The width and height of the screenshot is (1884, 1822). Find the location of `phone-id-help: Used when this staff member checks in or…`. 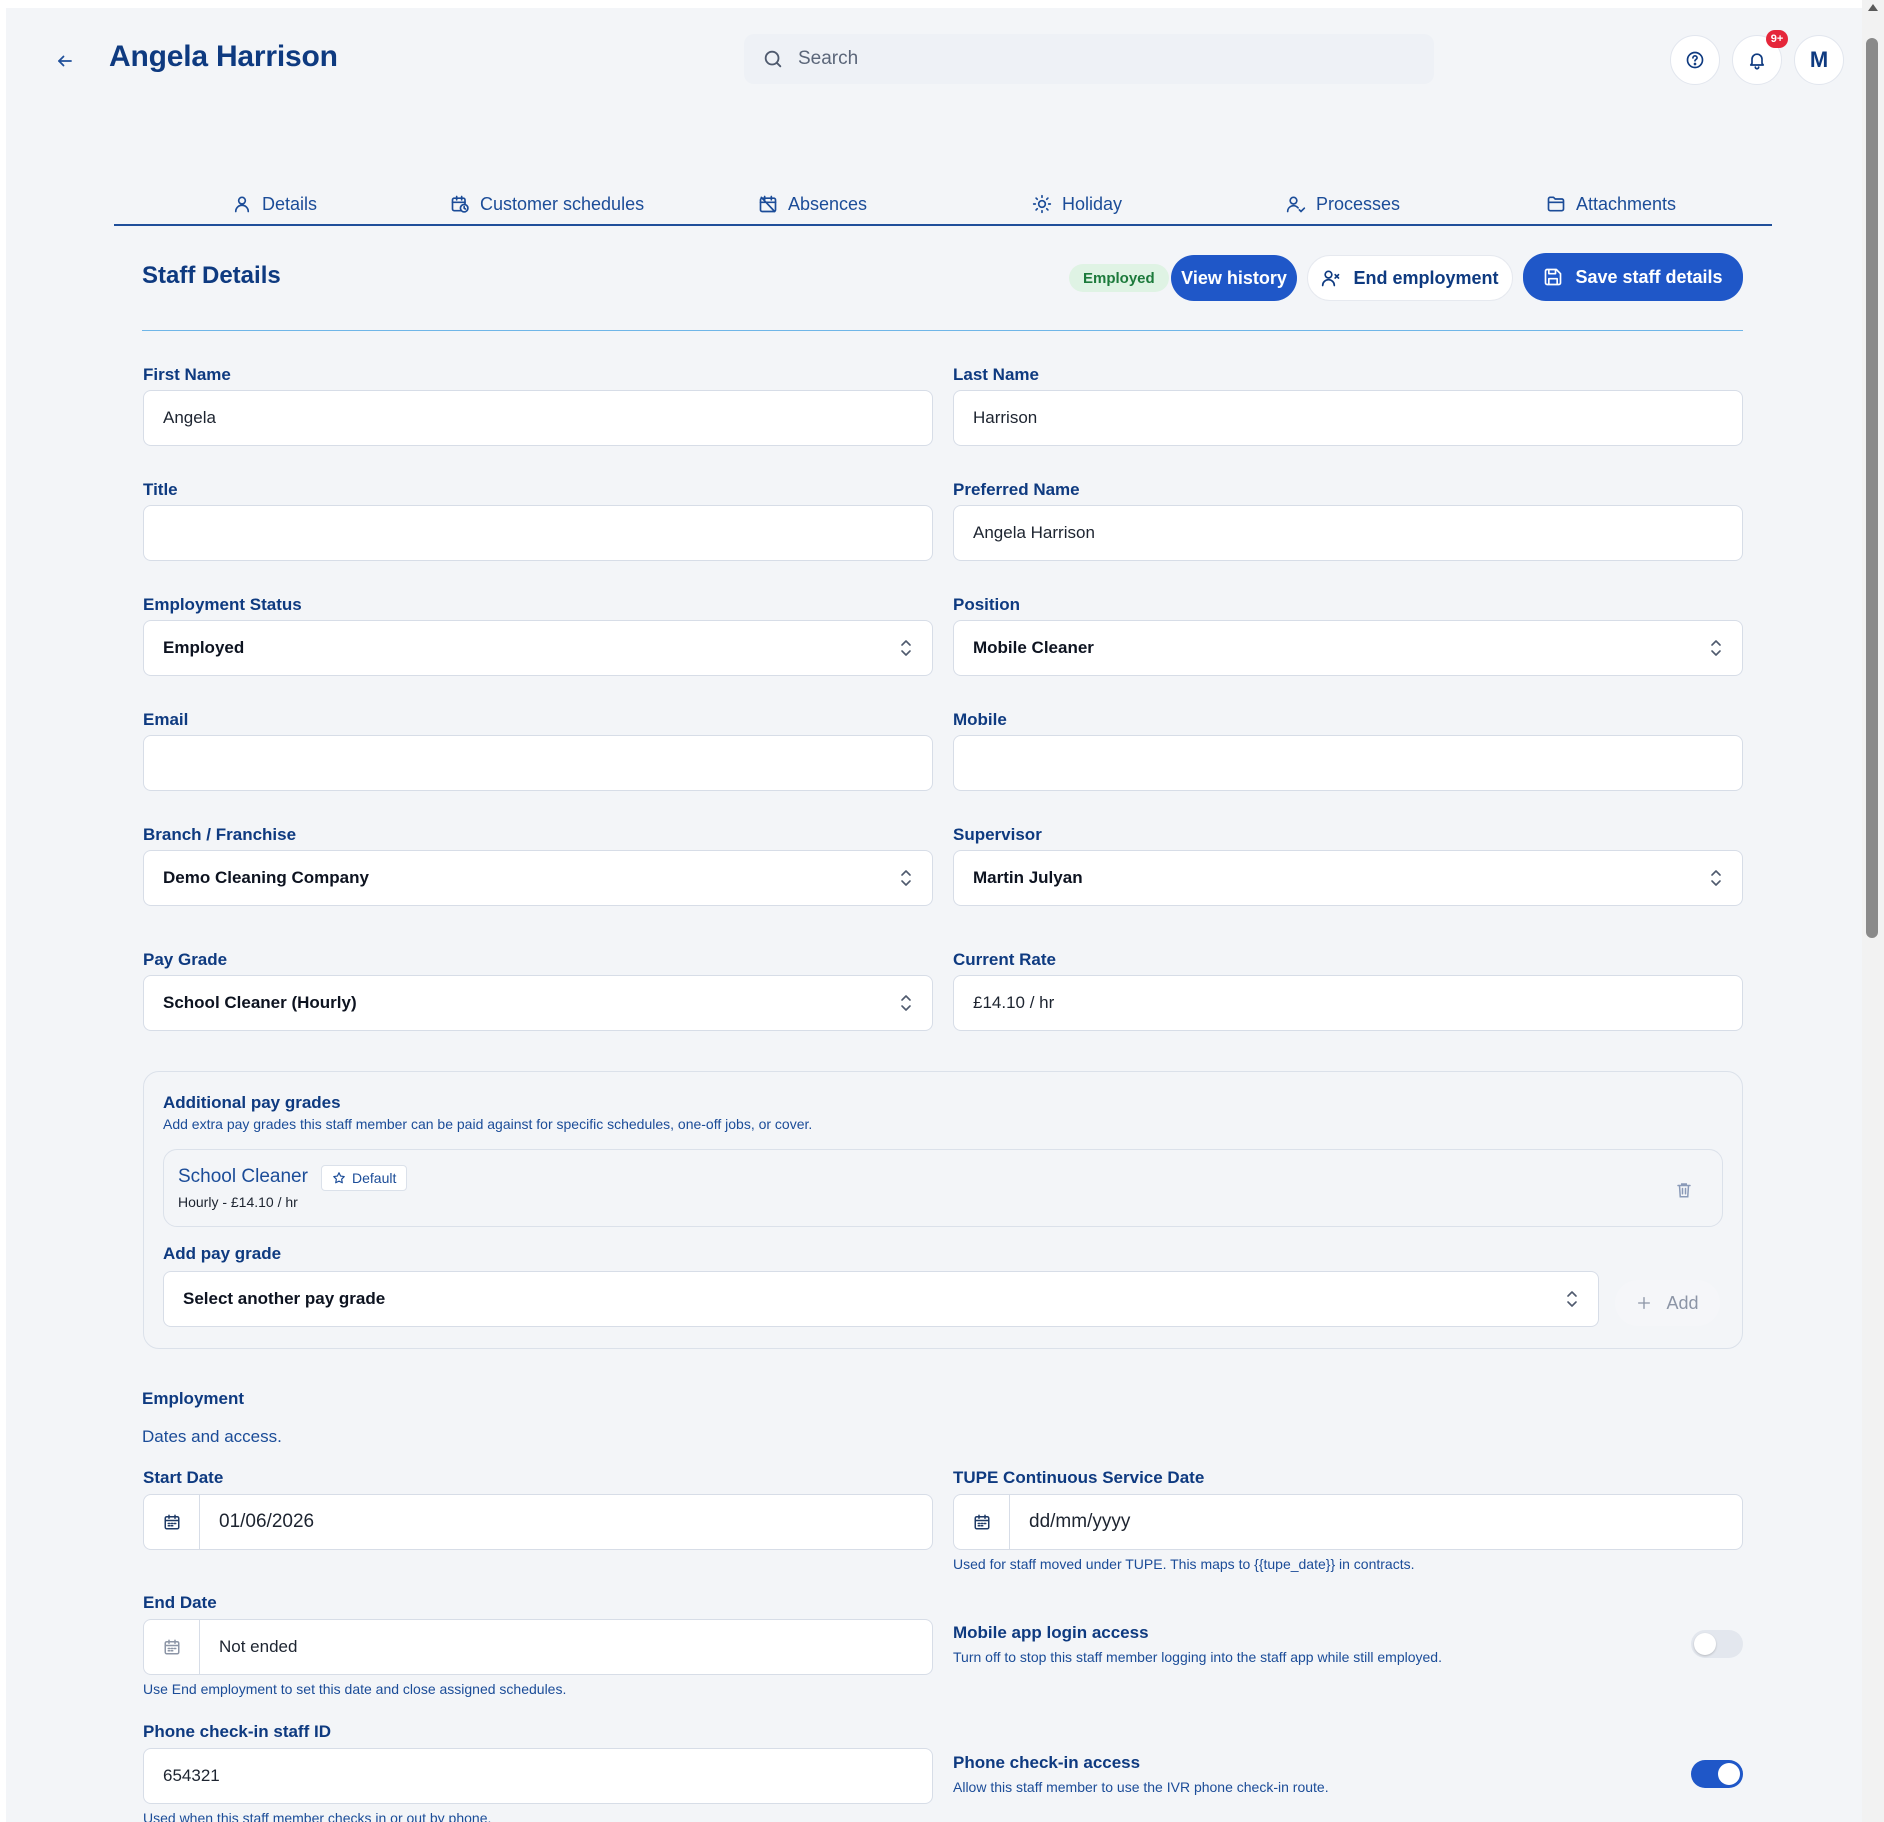

phone-id-help: Used when this staff member checks in or… is located at coordinates (317, 1816).